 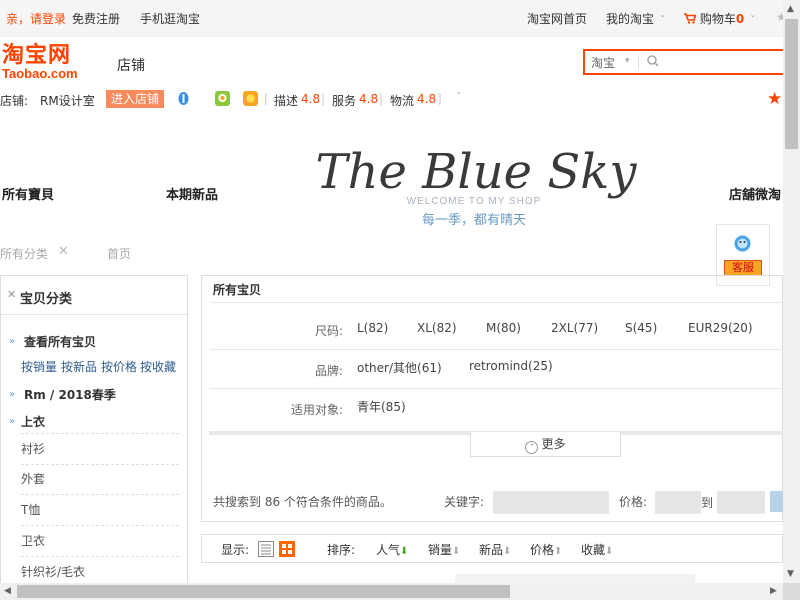 What do you see at coordinates (28, 193) in the screenshot?
I see `nav-all-items: 所有寶貝` at bounding box center [28, 193].